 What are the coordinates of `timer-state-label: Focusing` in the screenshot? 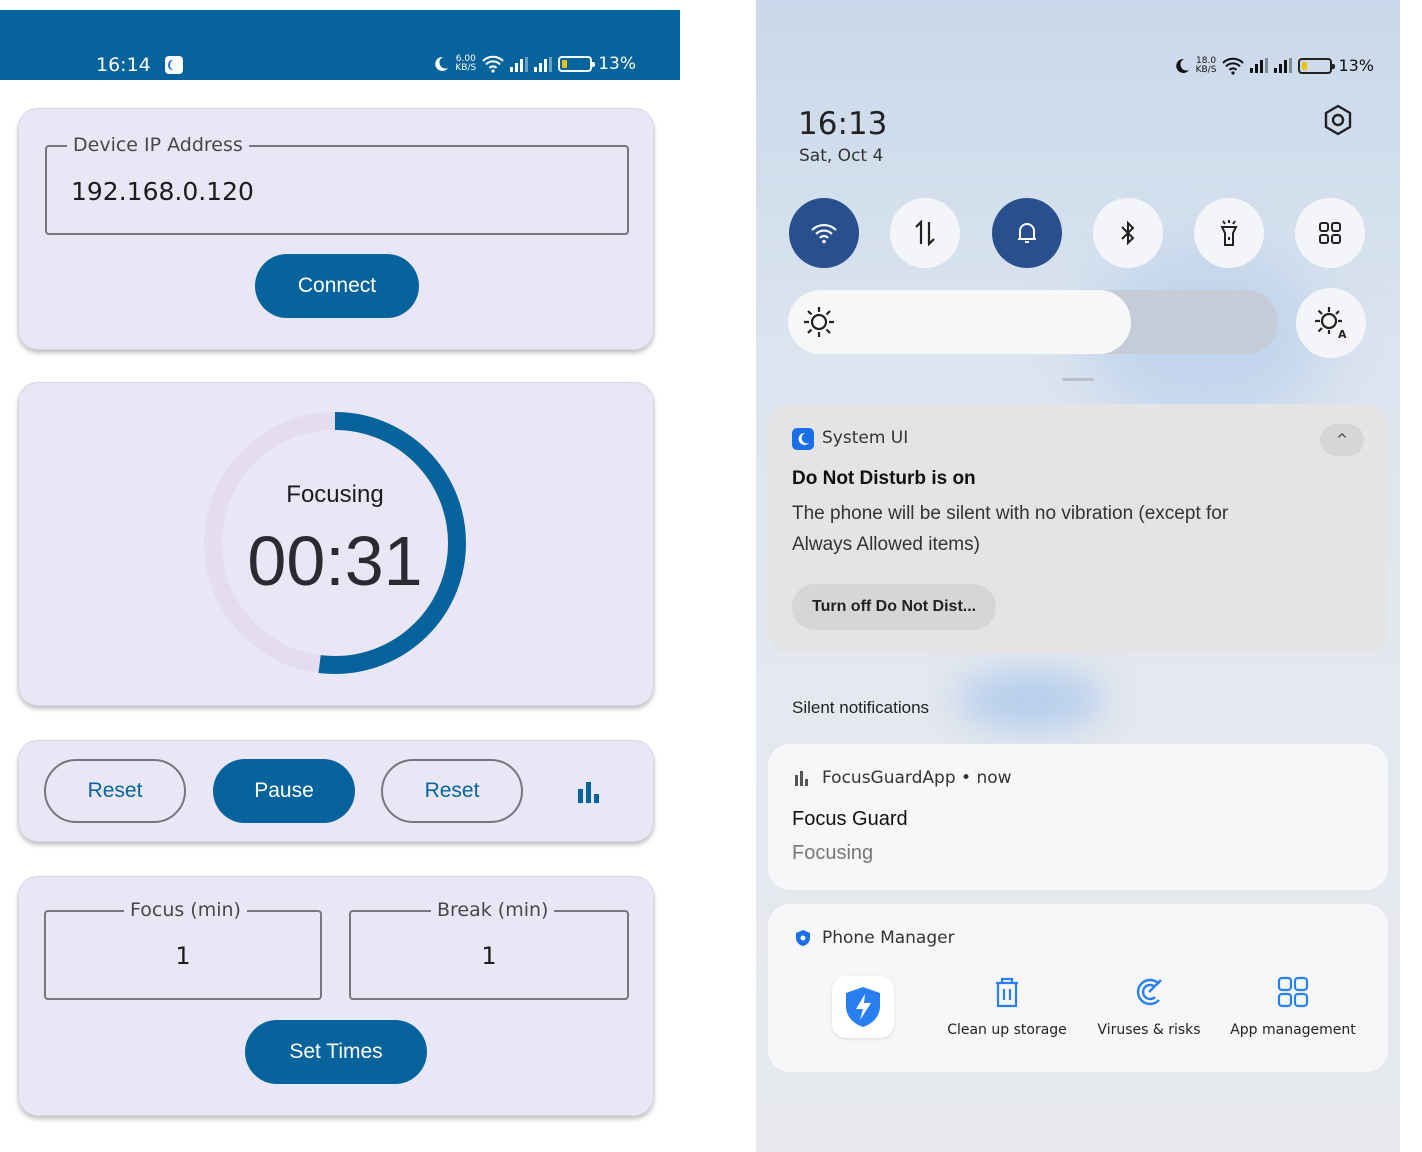 It's located at (335, 494).